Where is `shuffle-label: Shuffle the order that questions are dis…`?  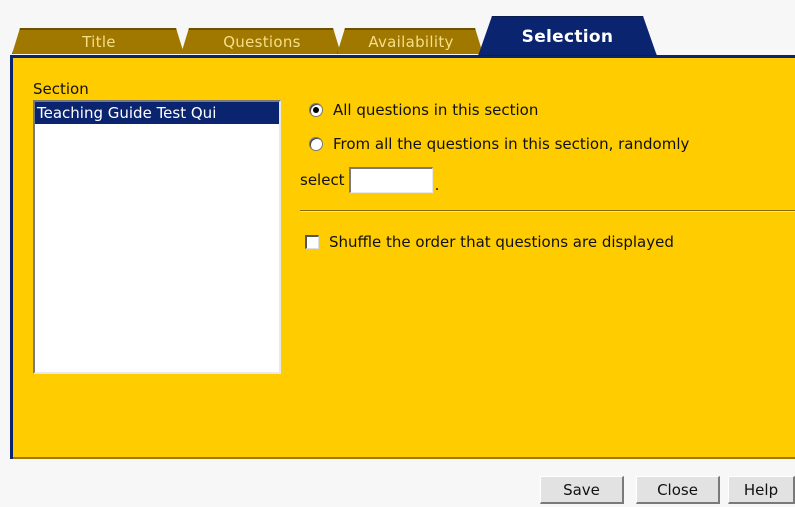
shuffle-label: Shuffle the order that questions are dis… is located at coordinates (501, 242).